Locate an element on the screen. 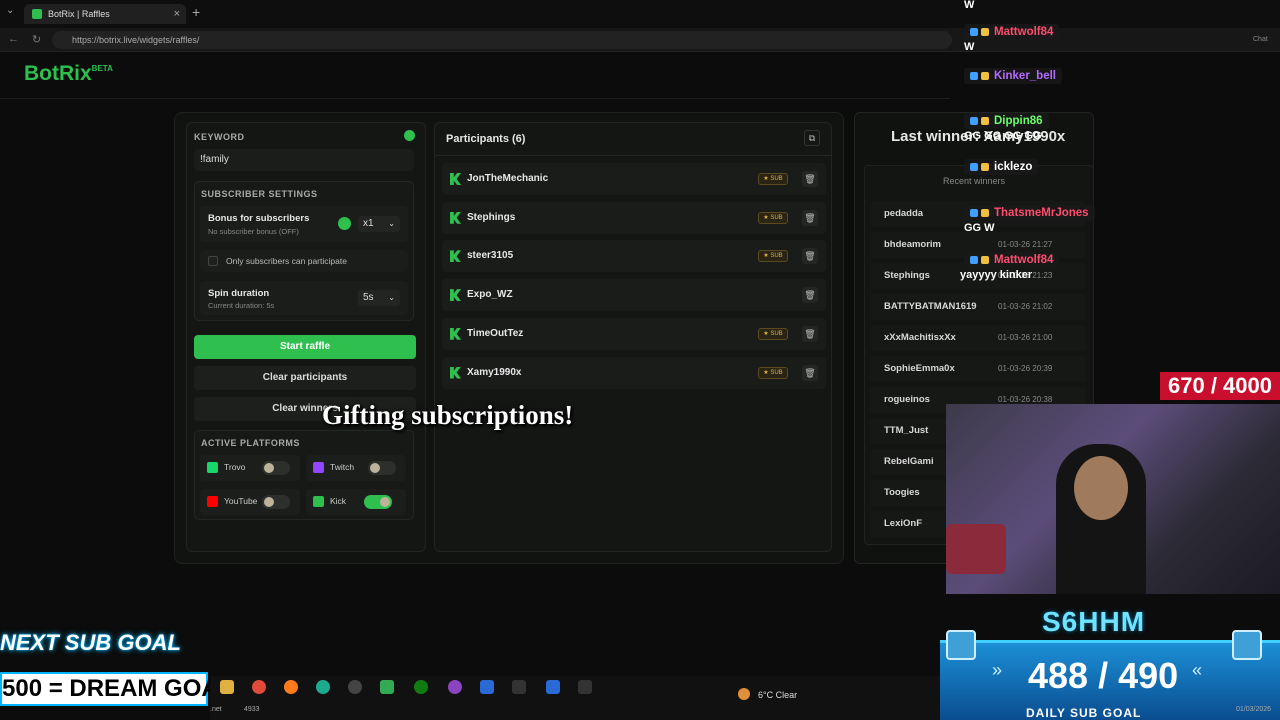  platform-kick: Kick is located at coordinates (356, 502).